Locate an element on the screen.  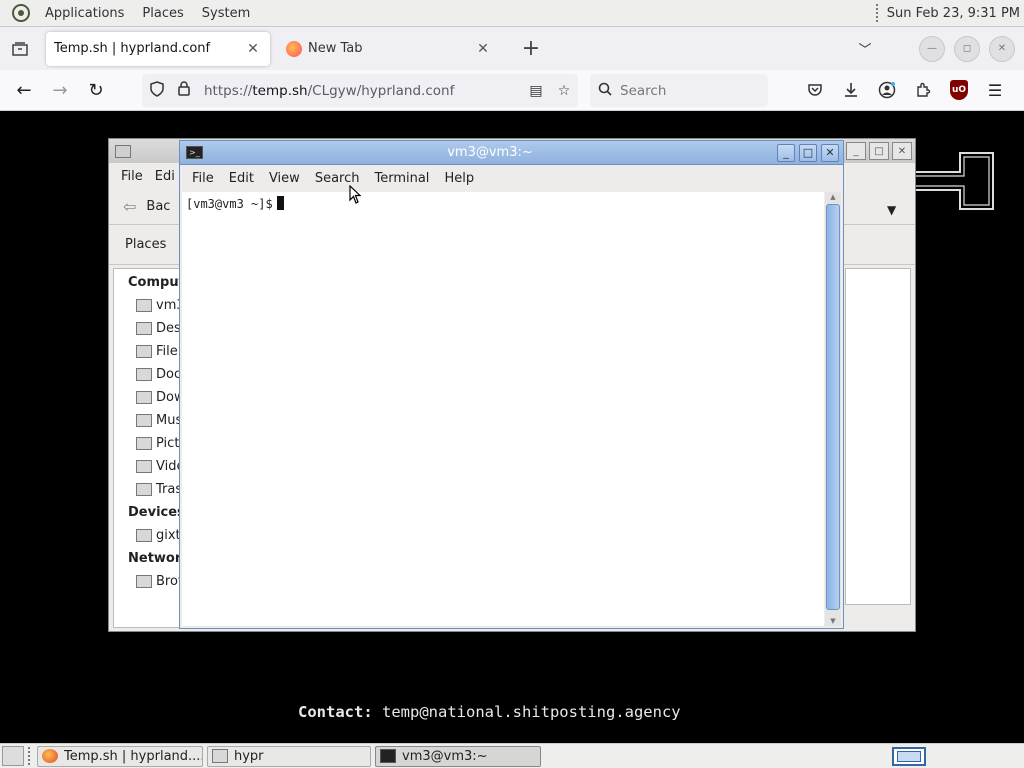
task-hypr-folder: hypr is located at coordinates (289, 756).